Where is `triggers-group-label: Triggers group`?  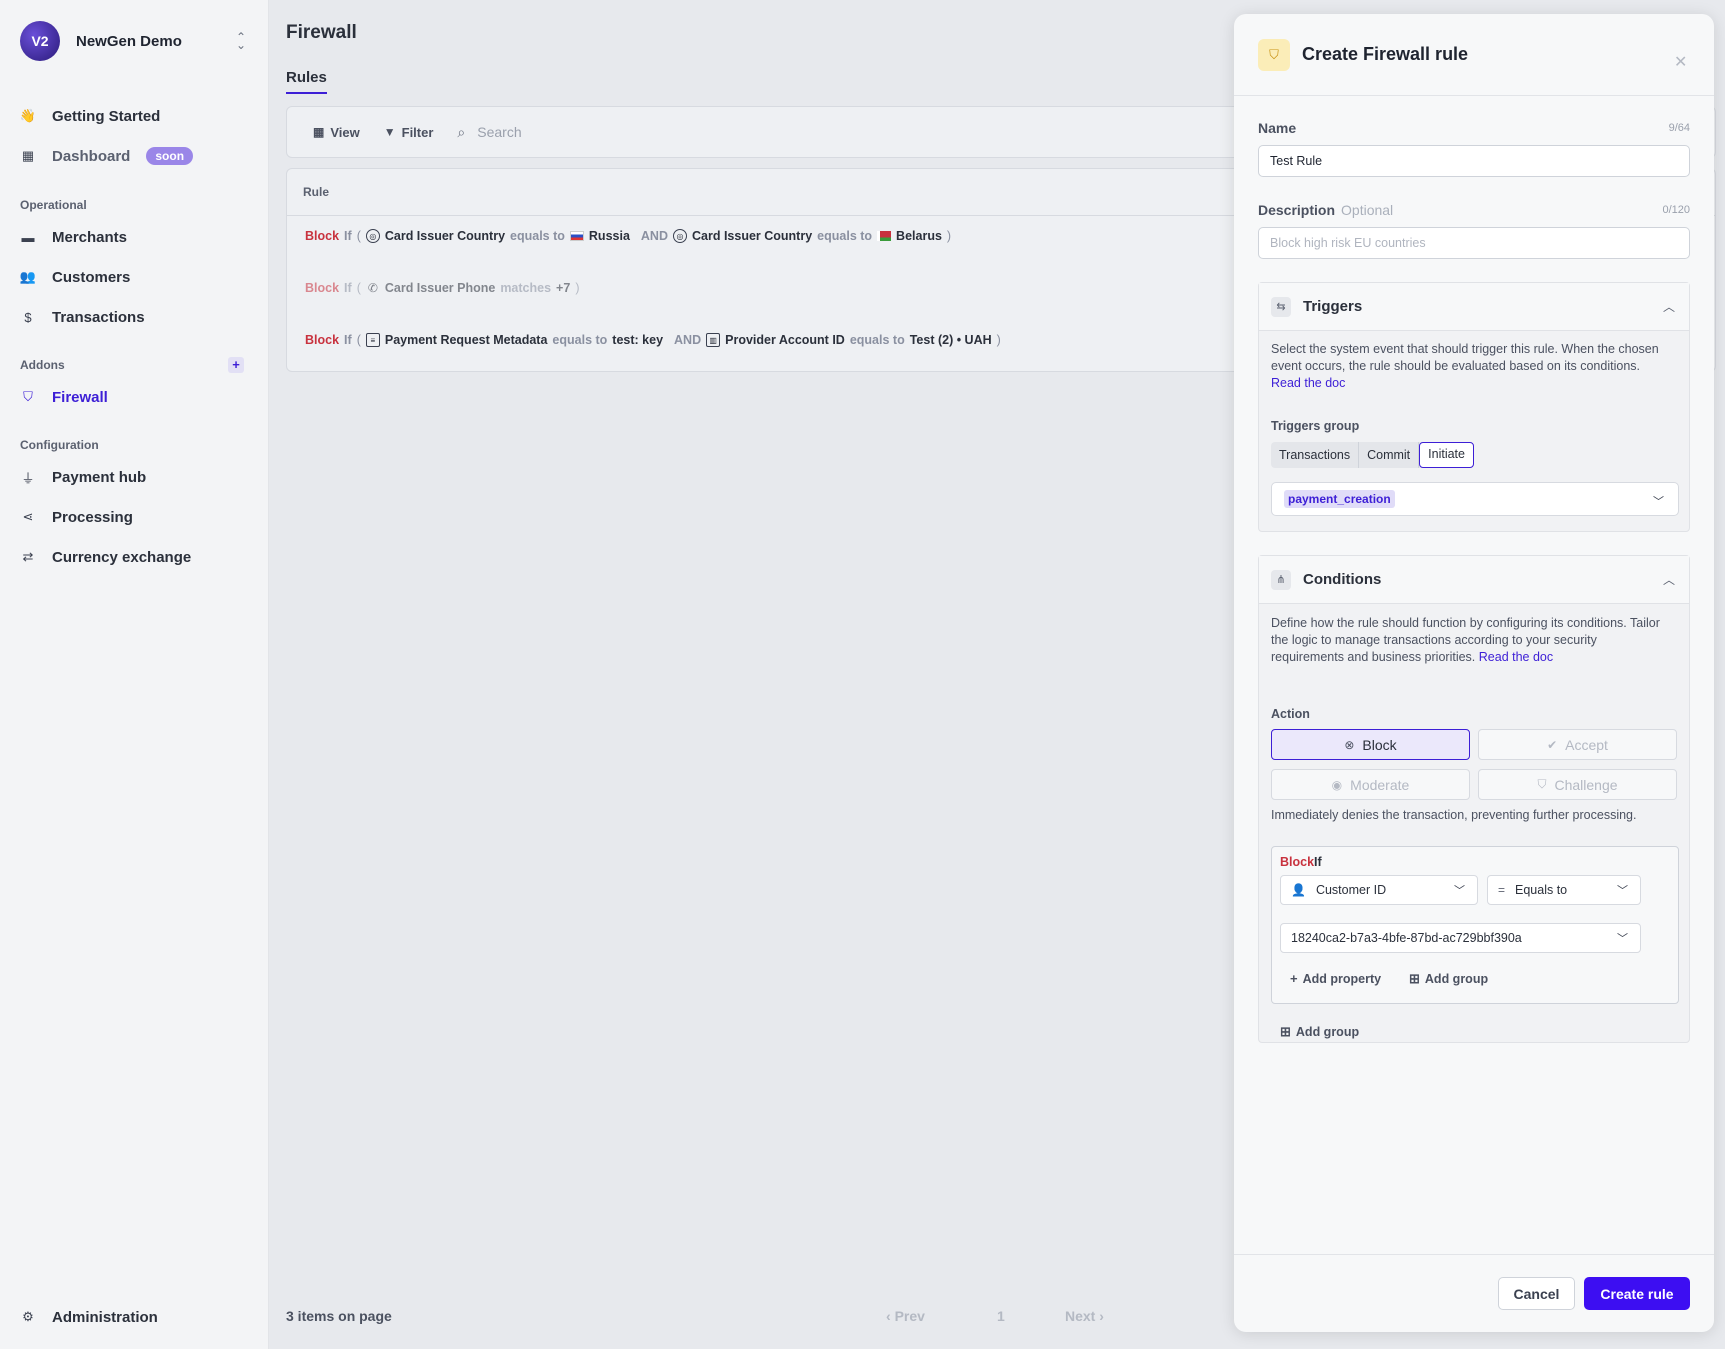
triggers-group-label: Triggers group is located at coordinates (1315, 426).